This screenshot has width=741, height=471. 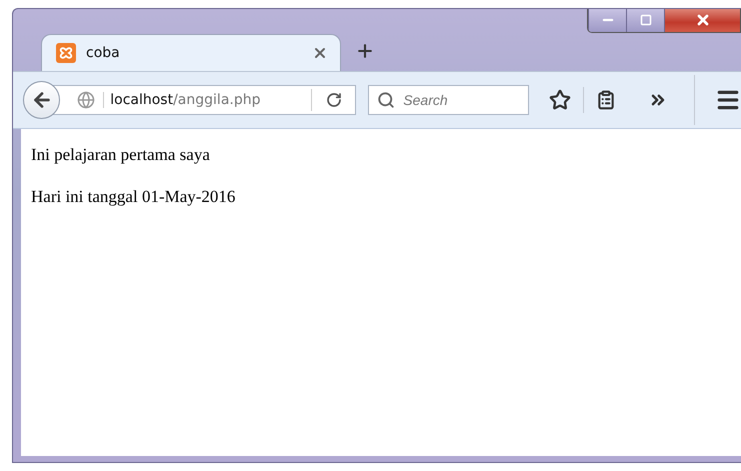 I want to click on paragraph: Hari ini tanggal 01-May-2016, so click(x=133, y=197).